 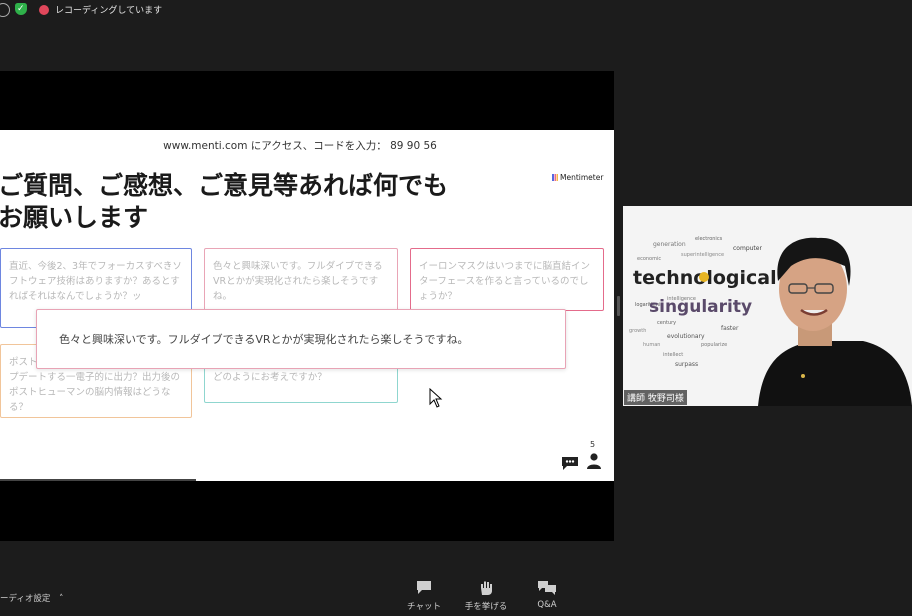 What do you see at coordinates (651, 345) in the screenshot?
I see `svg-text: human` at bounding box center [651, 345].